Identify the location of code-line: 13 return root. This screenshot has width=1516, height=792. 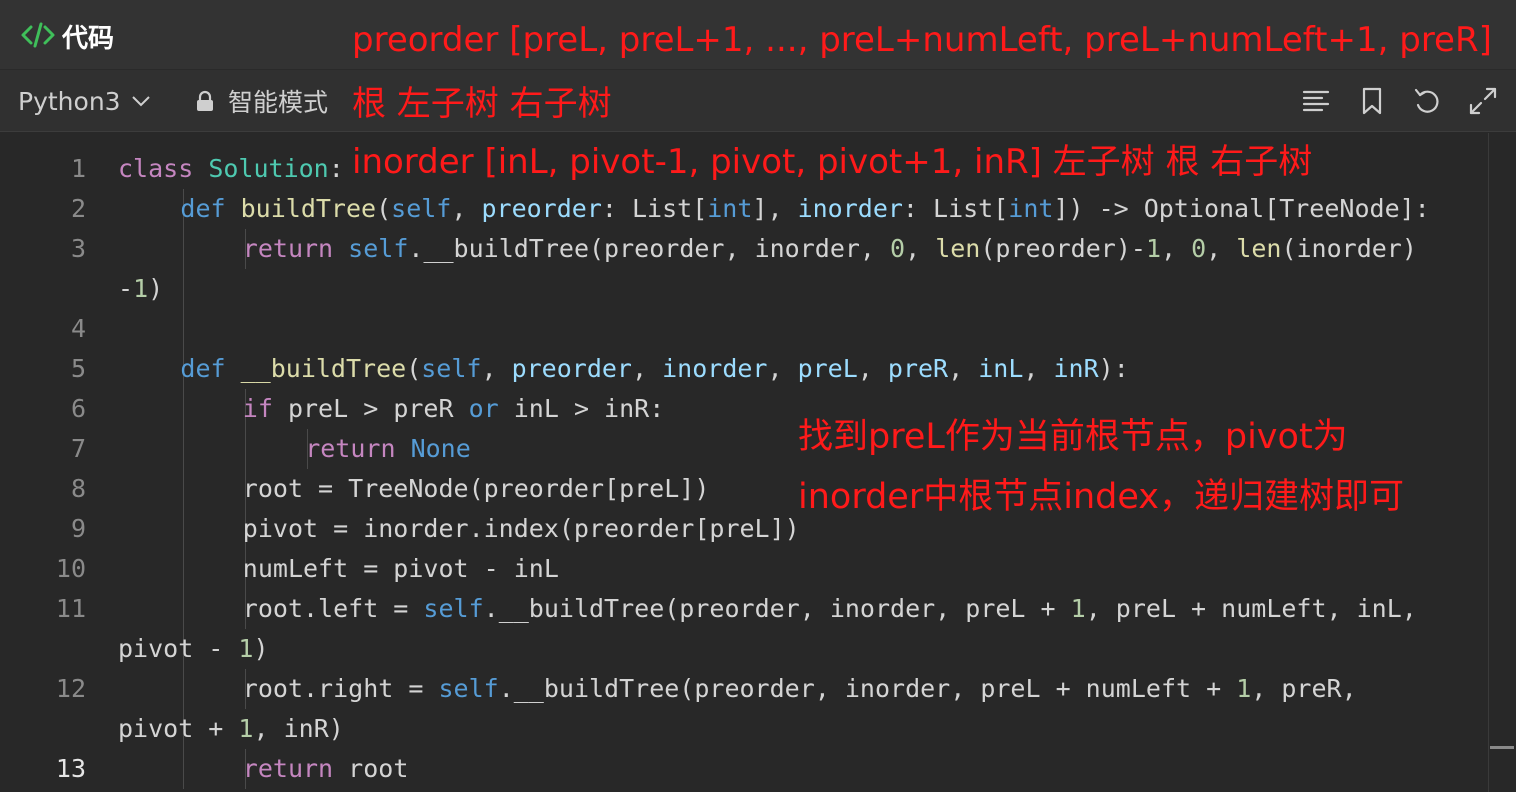
(758, 769).